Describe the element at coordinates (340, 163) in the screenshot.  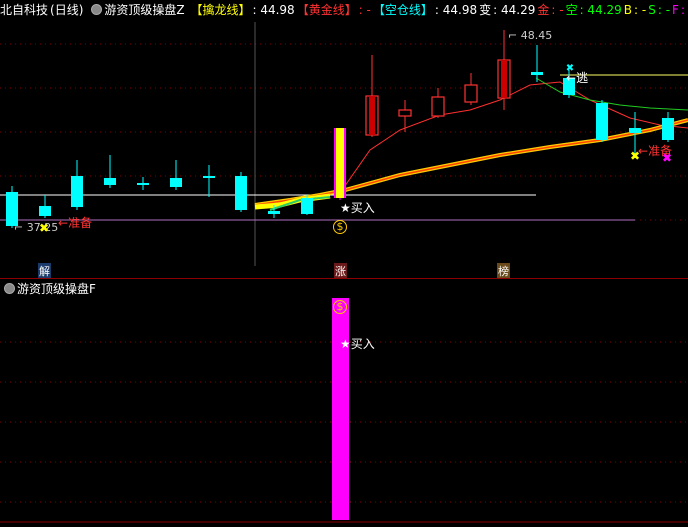
I see `limit-up-highlight` at that location.